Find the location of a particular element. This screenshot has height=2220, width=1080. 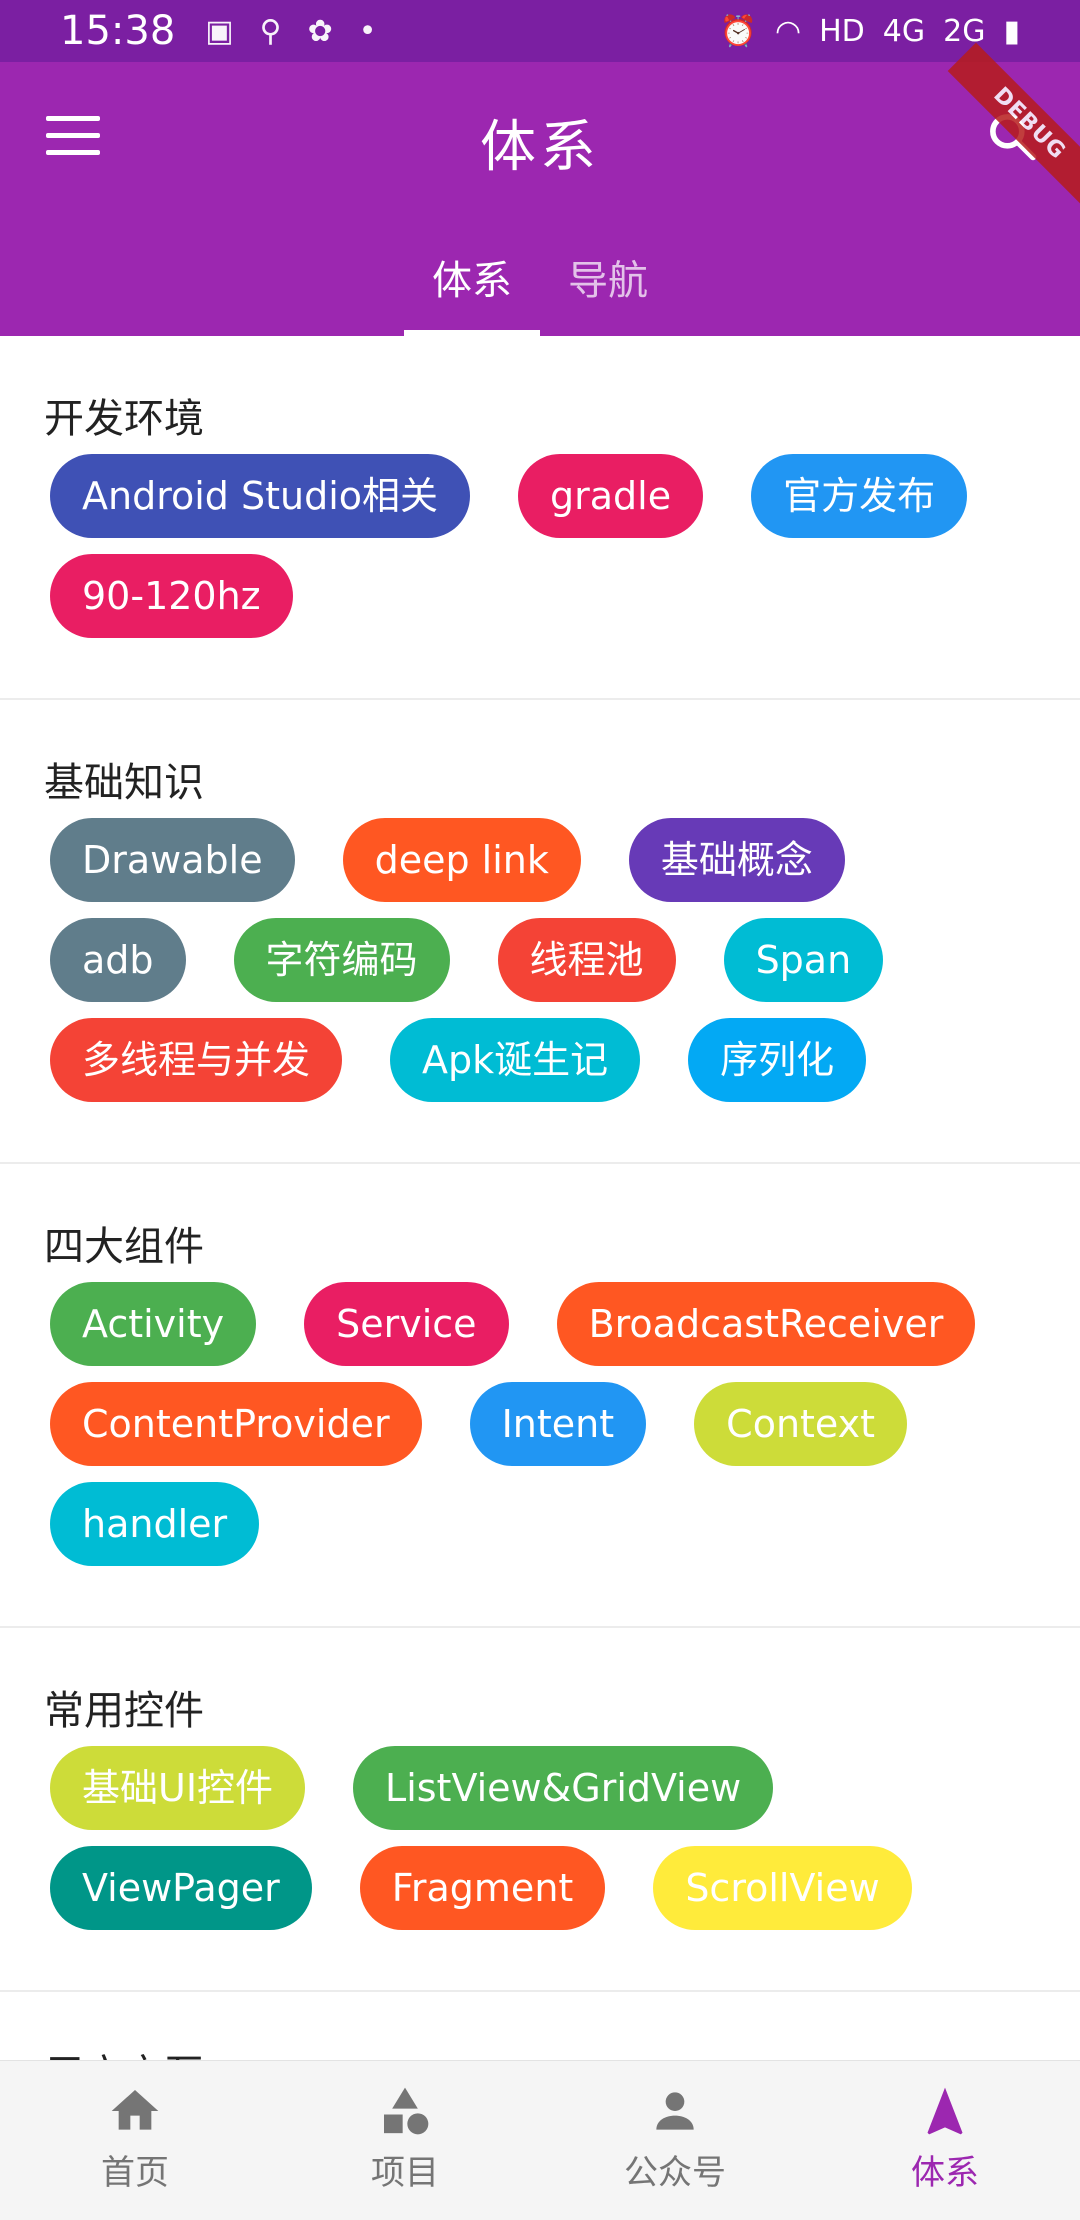

bug-icon: ✿ is located at coordinates (320, 31).